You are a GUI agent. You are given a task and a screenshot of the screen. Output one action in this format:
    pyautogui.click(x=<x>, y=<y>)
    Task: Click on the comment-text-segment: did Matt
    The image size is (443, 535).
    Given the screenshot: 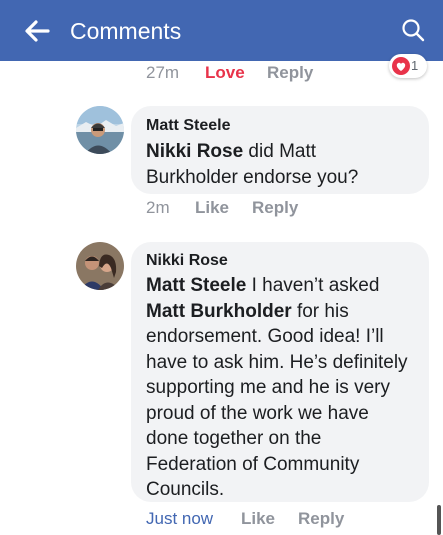 What is the action you would take?
    pyautogui.click(x=280, y=151)
    